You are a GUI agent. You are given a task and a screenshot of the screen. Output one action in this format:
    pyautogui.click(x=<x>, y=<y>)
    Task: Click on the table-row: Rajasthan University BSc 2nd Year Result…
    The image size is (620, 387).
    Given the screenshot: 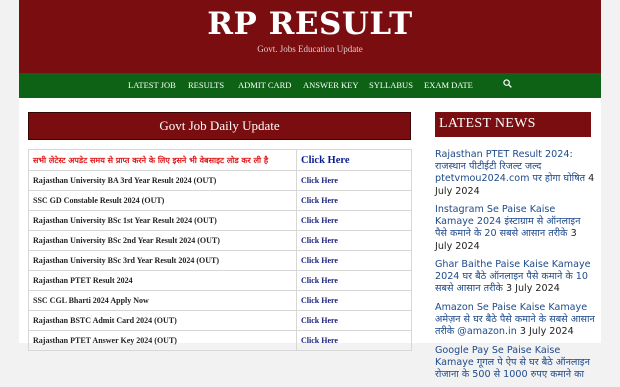 What is the action you would take?
    pyautogui.click(x=220, y=240)
    